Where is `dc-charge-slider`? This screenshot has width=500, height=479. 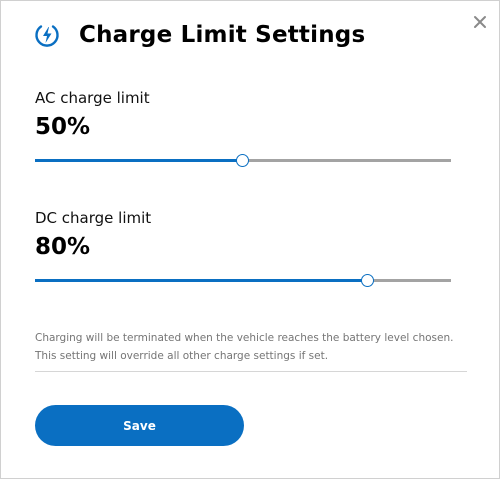
dc-charge-slider is located at coordinates (243, 281).